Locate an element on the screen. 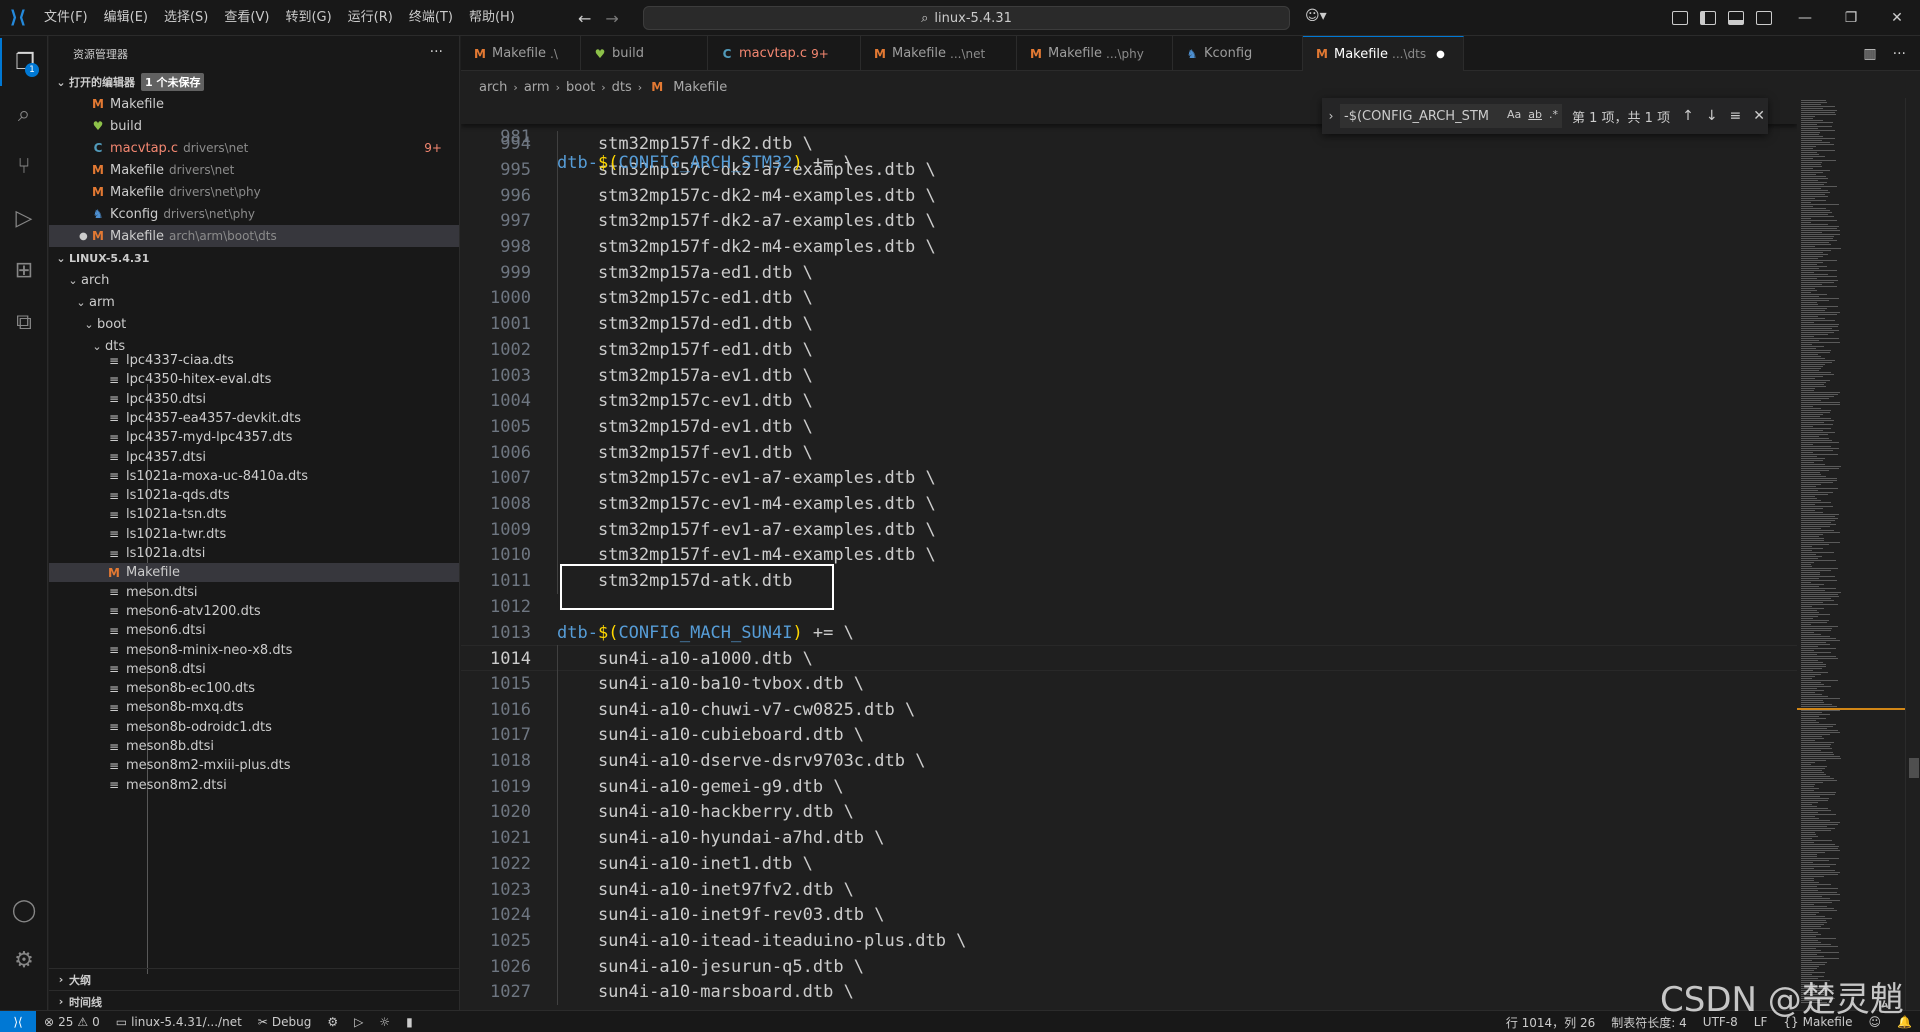 The height and width of the screenshot is (1032, 1920). code-line: 1020 sun4i-a10-hackberry.dtb \ is located at coordinates (1129, 812).